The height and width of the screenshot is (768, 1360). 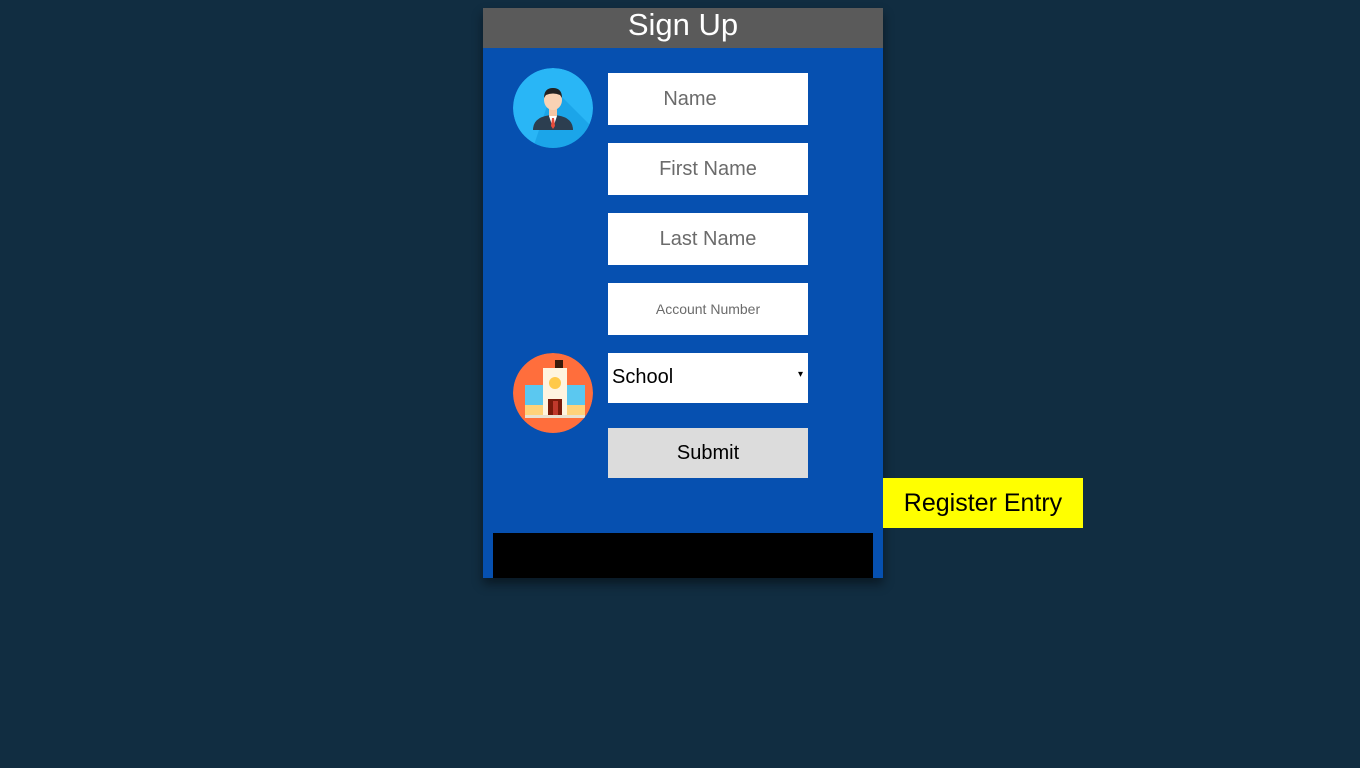 What do you see at coordinates (983, 503) in the screenshot?
I see `register-entry-button: Register Entry` at bounding box center [983, 503].